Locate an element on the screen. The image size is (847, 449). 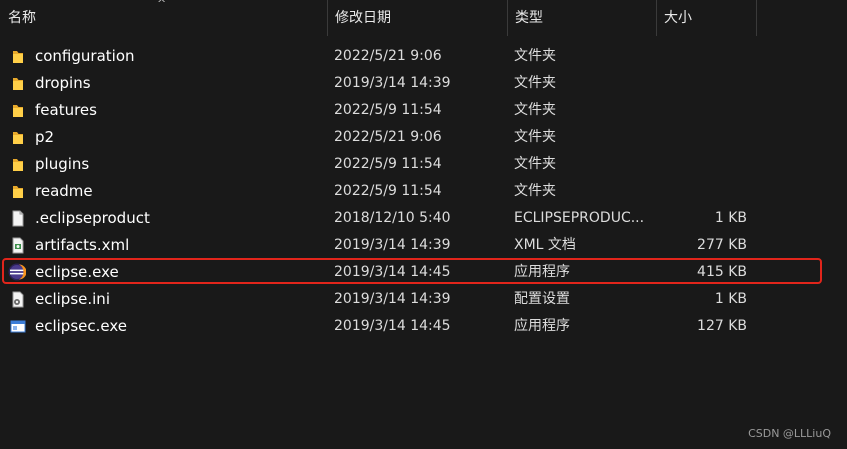
app-window-icon is located at coordinates (18, 326).